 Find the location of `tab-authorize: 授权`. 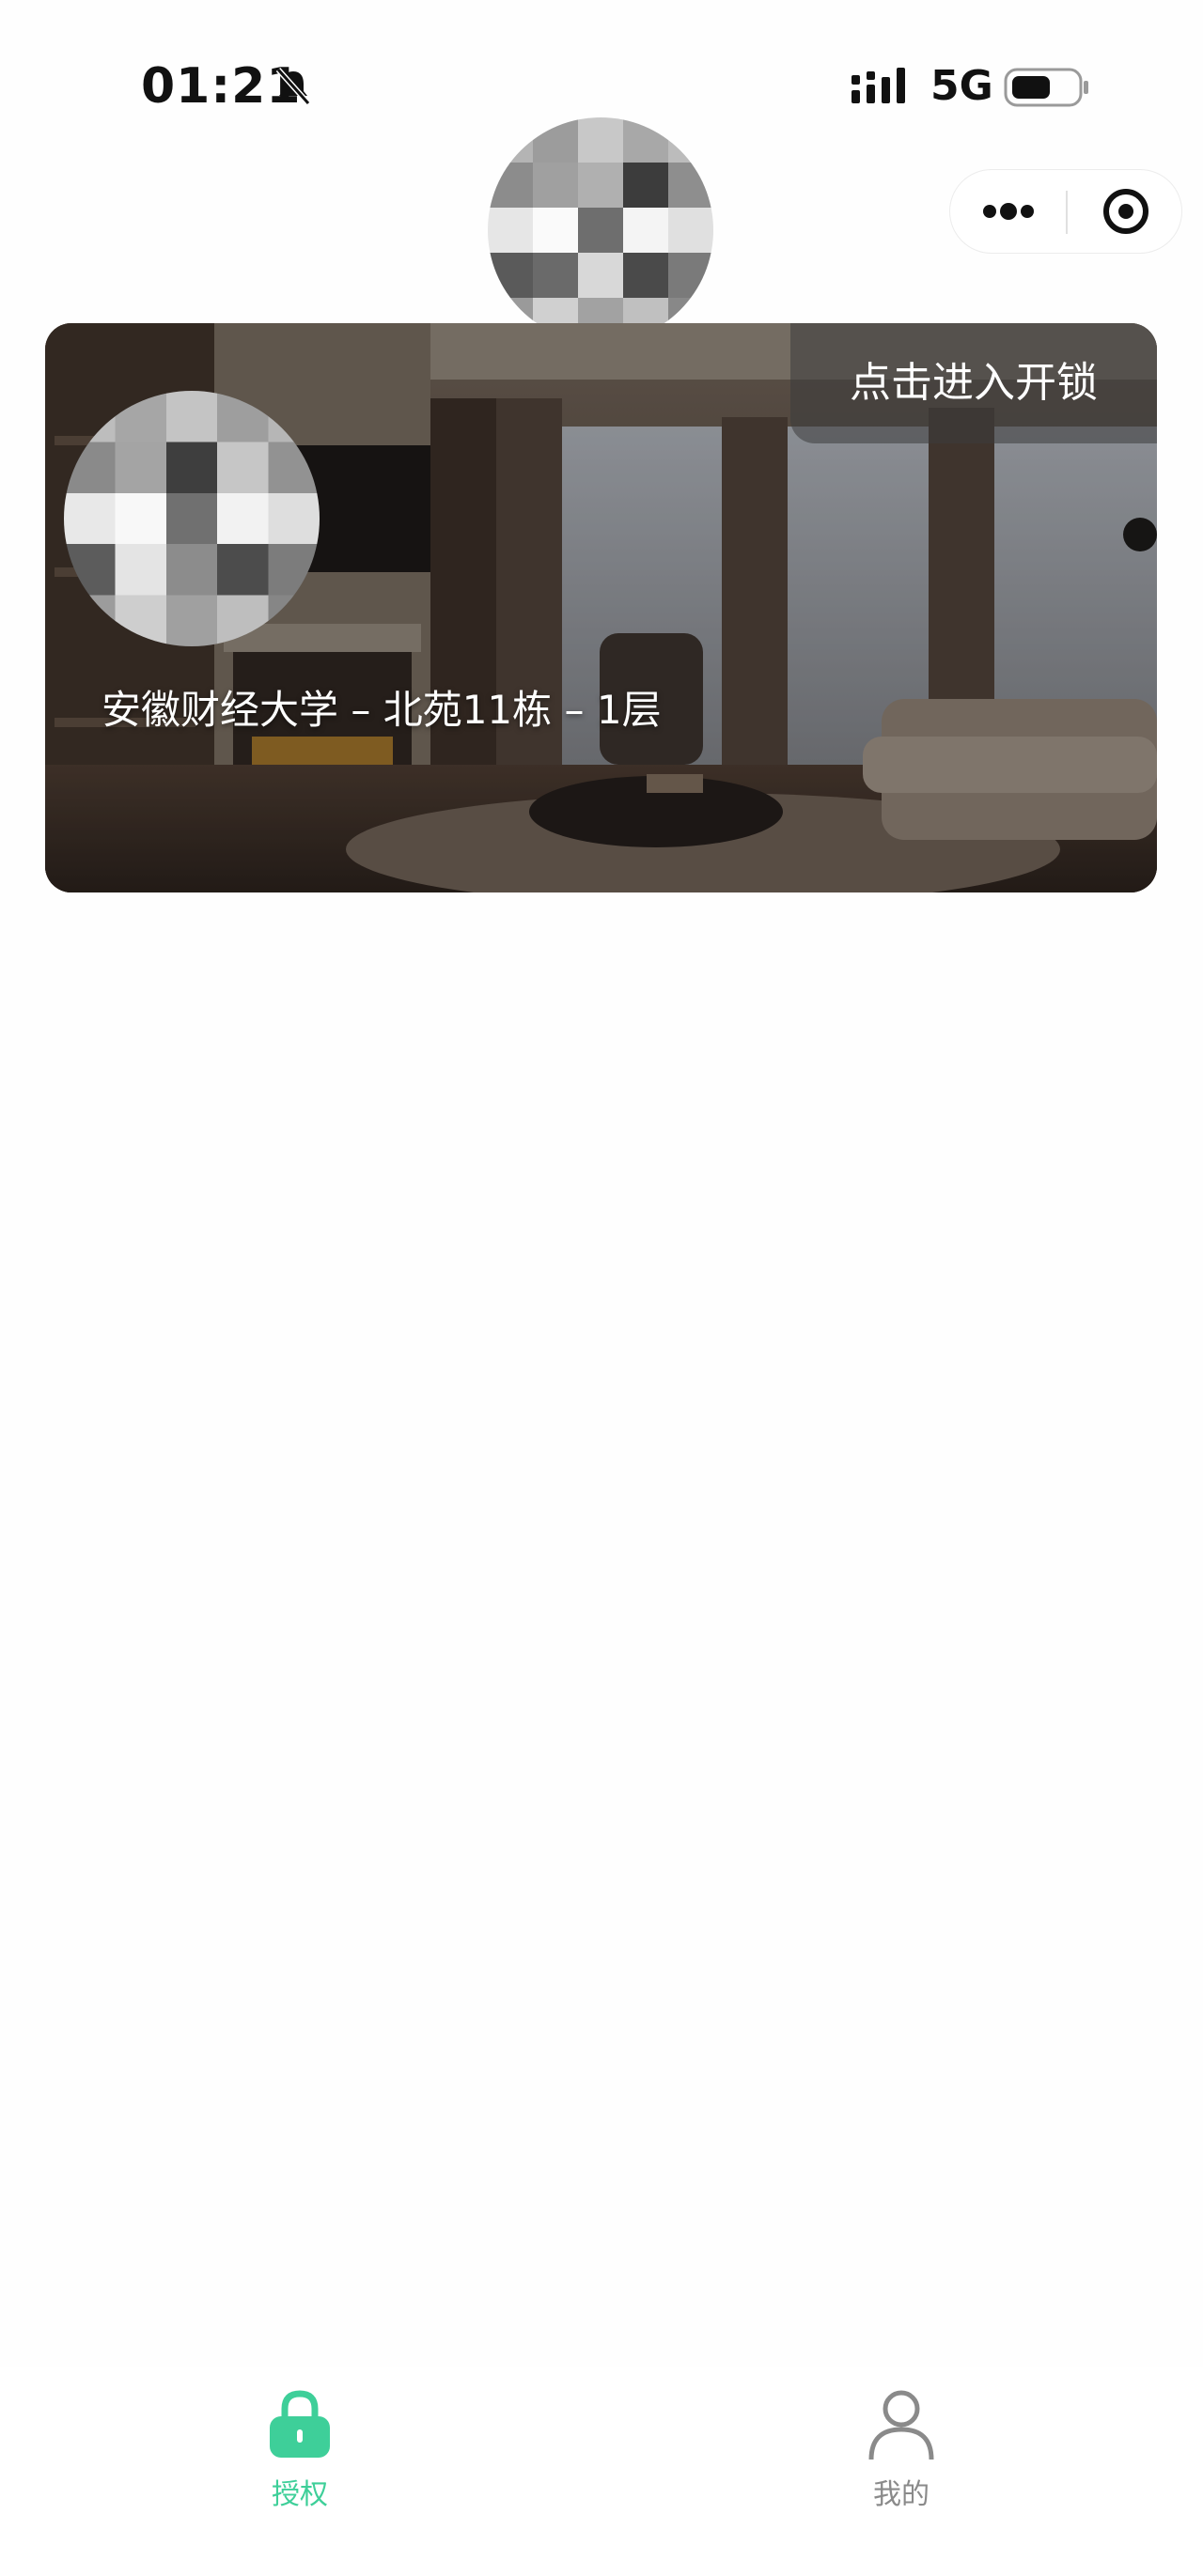

tab-authorize: 授权 is located at coordinates (300, 2454).